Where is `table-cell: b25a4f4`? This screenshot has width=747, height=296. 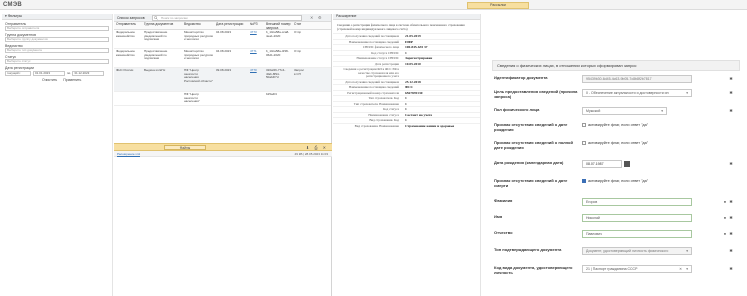 table-cell: b25a4f4 is located at coordinates (271, 94).